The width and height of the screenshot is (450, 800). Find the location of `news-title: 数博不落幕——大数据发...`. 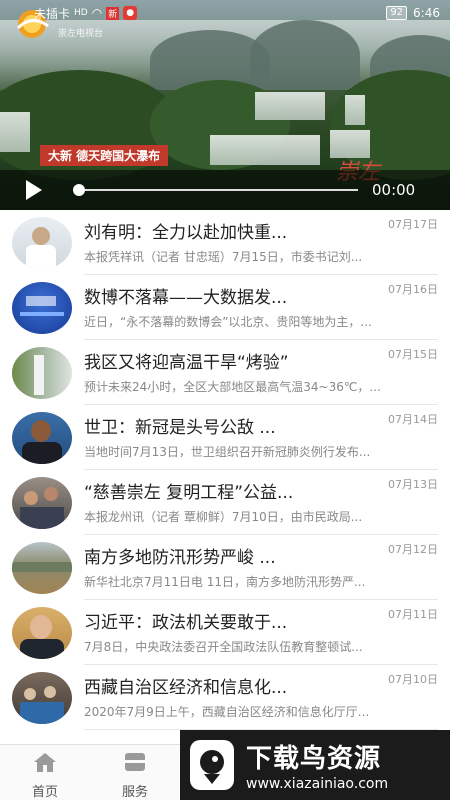

news-title: 数博不落幕——大数据发... is located at coordinates (186, 298).